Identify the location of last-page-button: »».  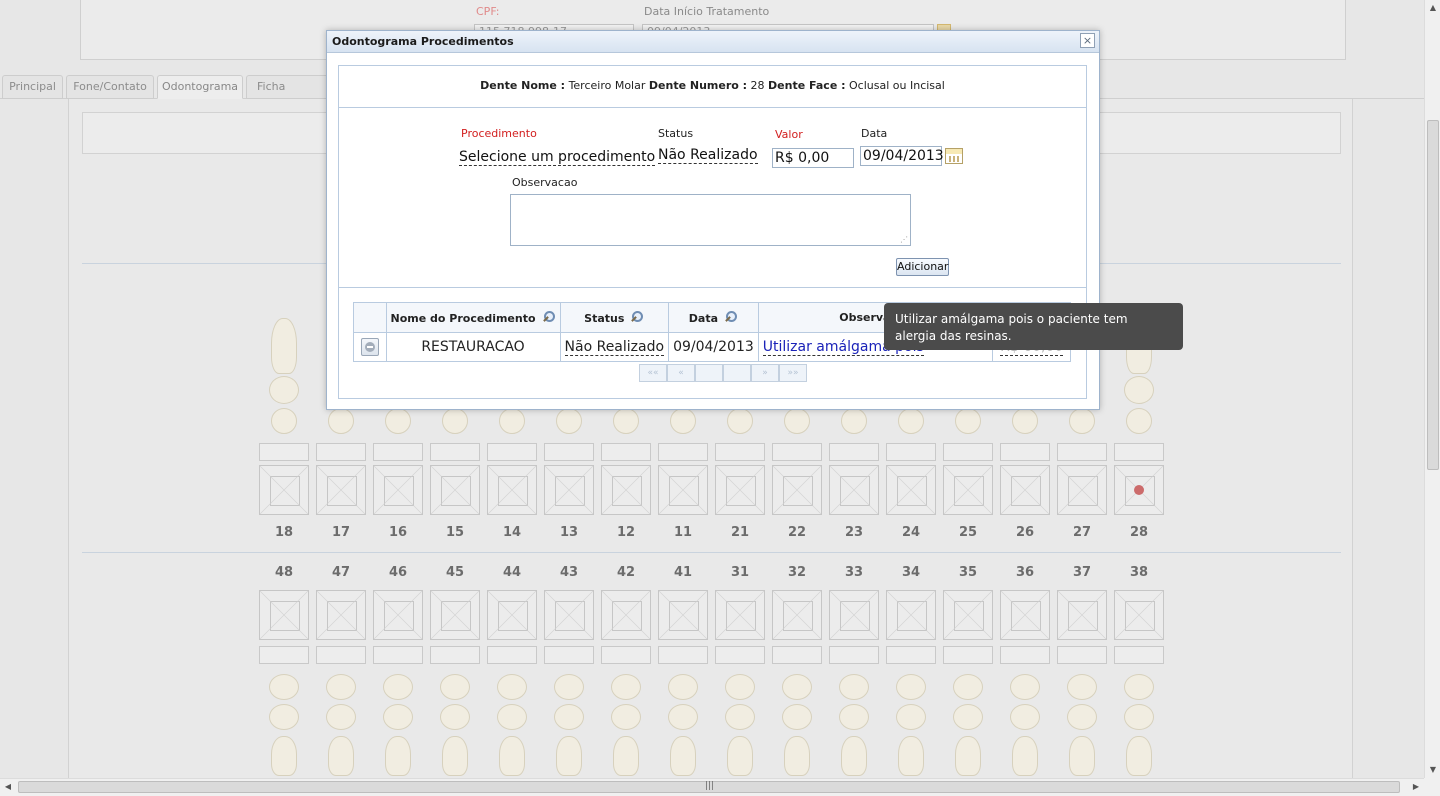
(793, 373).